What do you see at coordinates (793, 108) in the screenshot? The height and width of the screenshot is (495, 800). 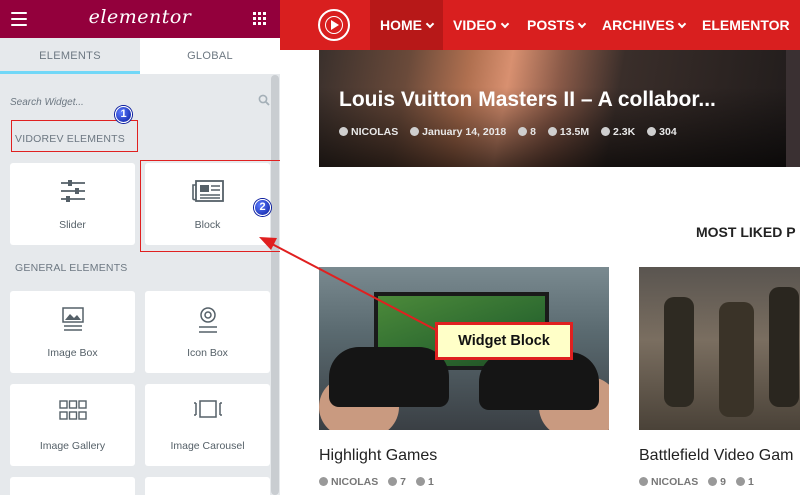 I see `next-featured-post` at bounding box center [793, 108].